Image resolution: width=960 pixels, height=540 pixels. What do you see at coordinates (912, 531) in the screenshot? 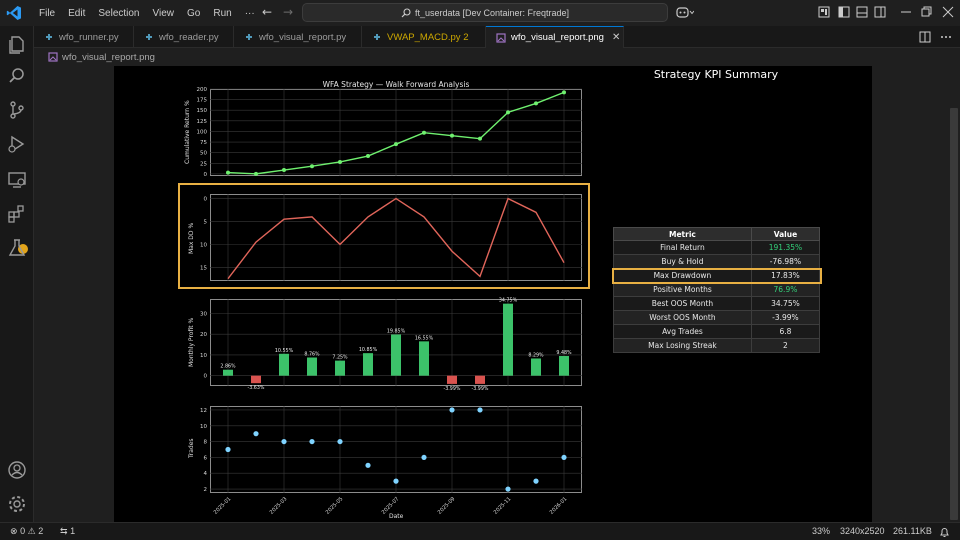
I see `image-filesize: 261.11KB` at bounding box center [912, 531].